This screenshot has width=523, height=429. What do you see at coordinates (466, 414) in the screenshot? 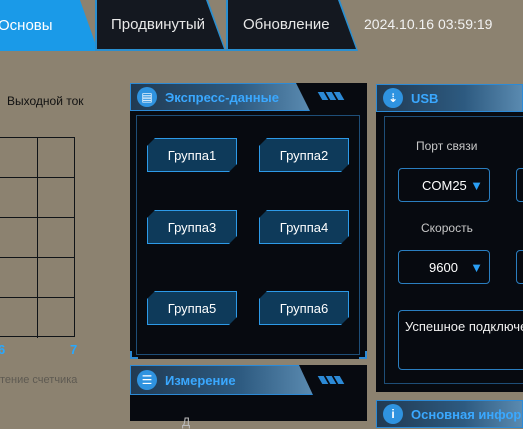
I see `panel-title: Основная инфор` at bounding box center [466, 414].